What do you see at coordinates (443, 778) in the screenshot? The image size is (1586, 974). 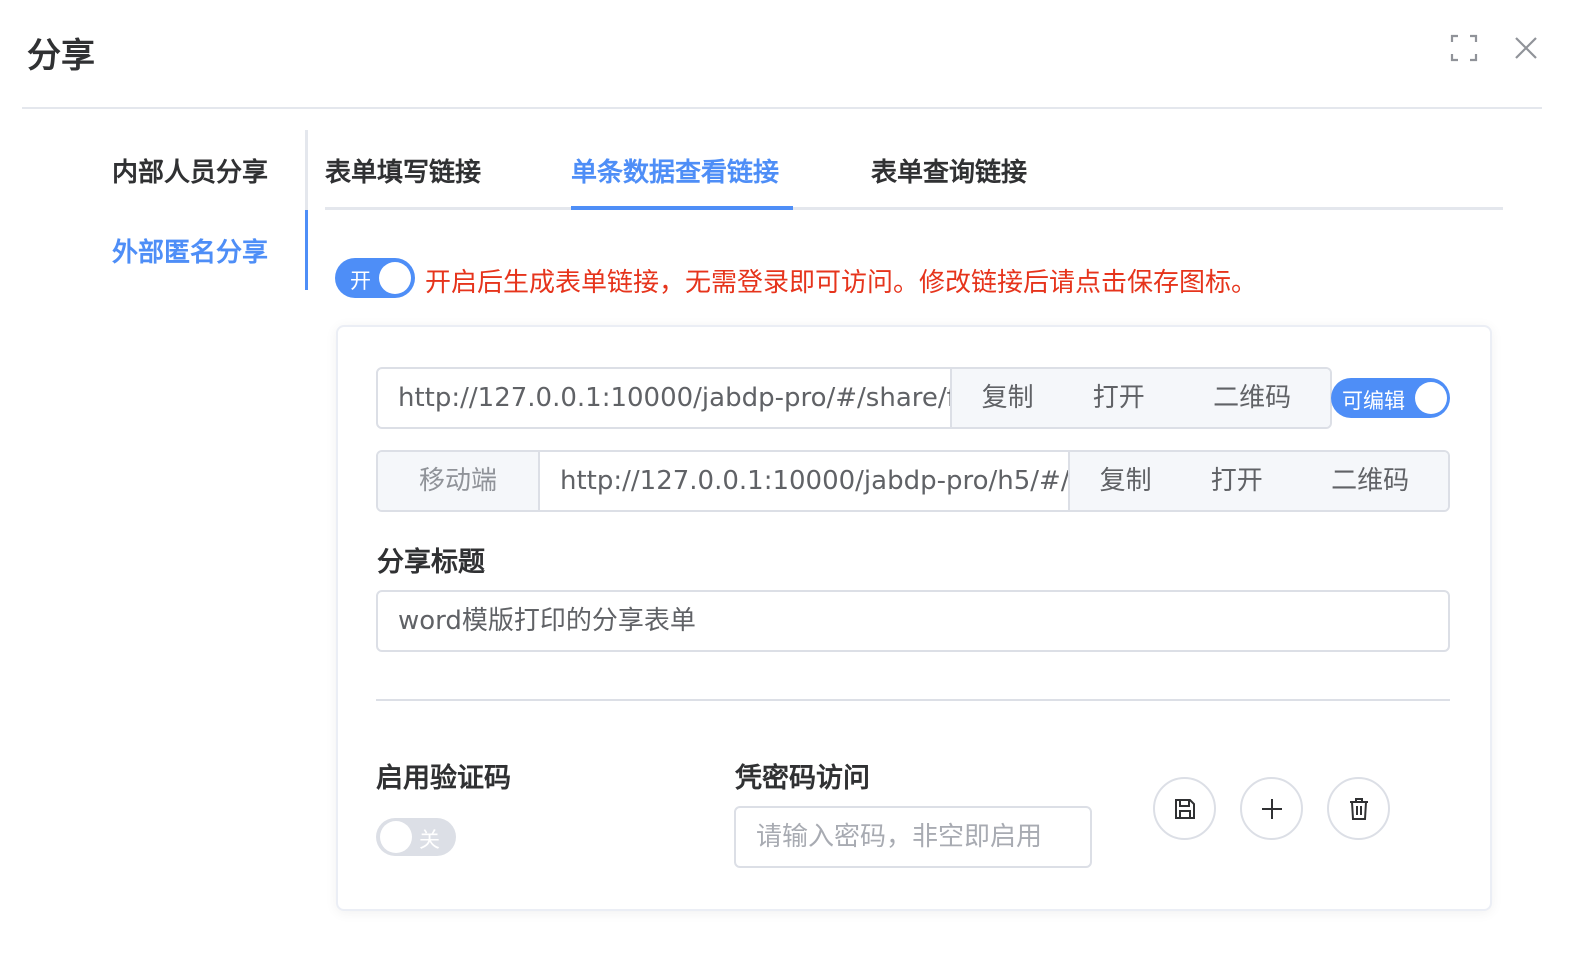 I see `captcha-label: 启用验证码` at bounding box center [443, 778].